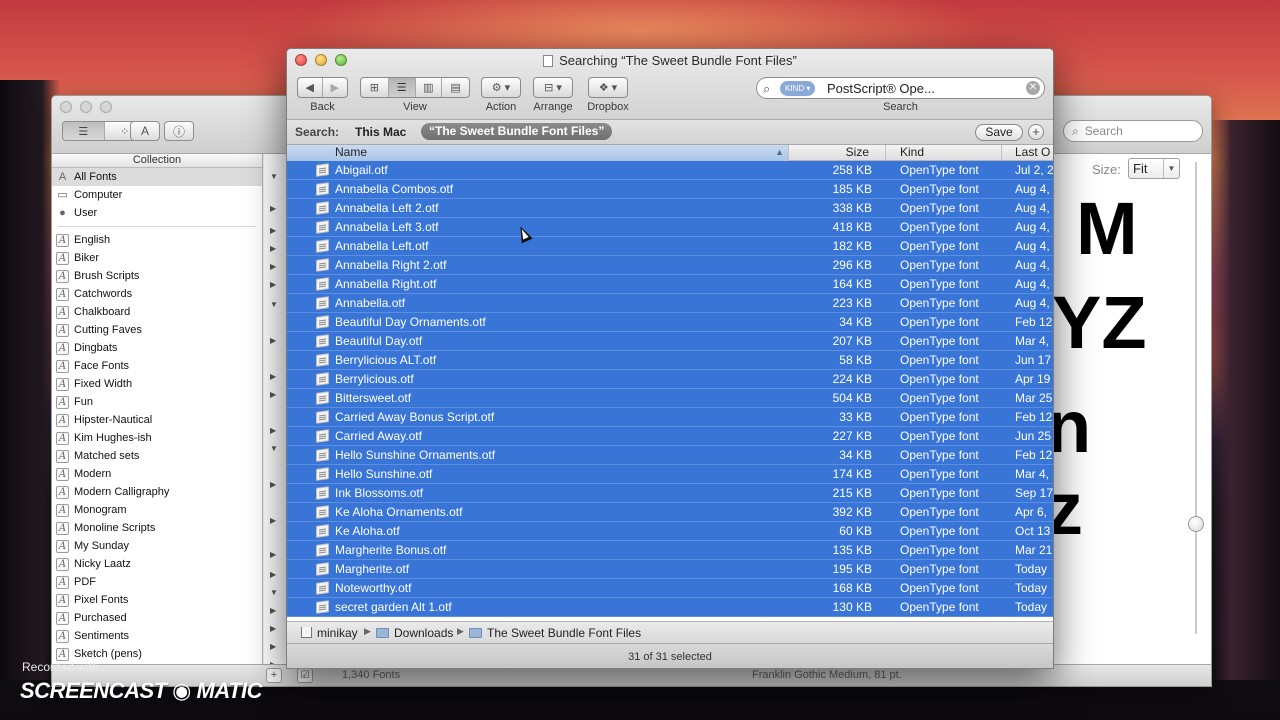 The image size is (1280, 720). I want to click on sidebar-item-collection: A Dingbats, so click(157, 348).